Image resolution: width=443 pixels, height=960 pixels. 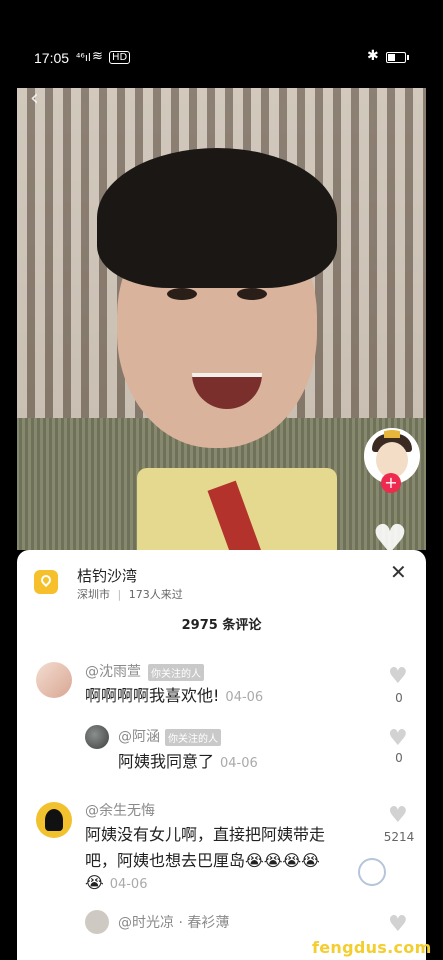 What do you see at coordinates (83, 57) in the screenshot?
I see `signal-icon: ⁴⁶ıl` at bounding box center [83, 57].